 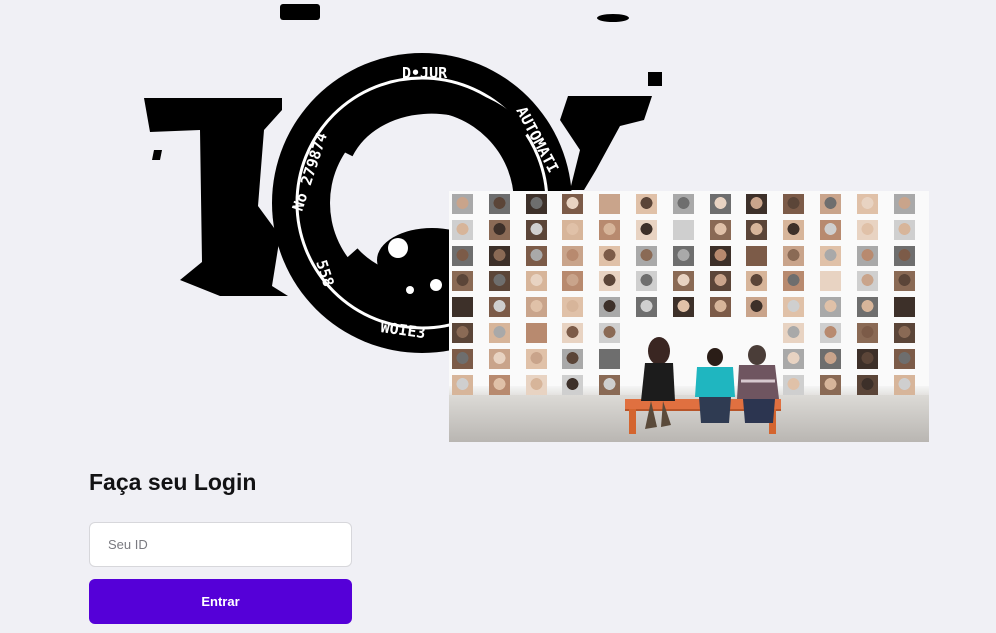 What do you see at coordinates (173, 482) in the screenshot?
I see `page-title: Faça seu Login` at bounding box center [173, 482].